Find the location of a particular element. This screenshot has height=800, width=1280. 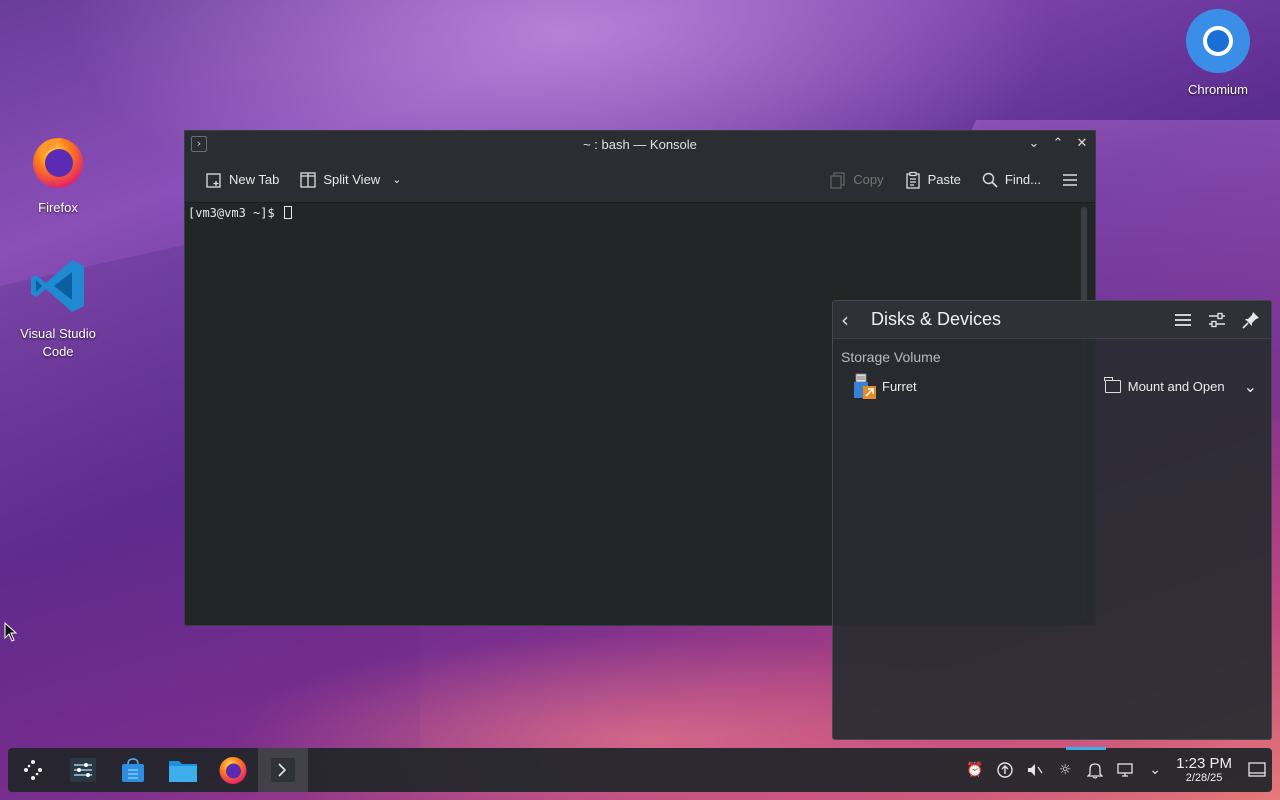

taskbar: ⏰ ☼ ⌄ 1:23 PM 2/28/25 is located at coordinates (640, 769).